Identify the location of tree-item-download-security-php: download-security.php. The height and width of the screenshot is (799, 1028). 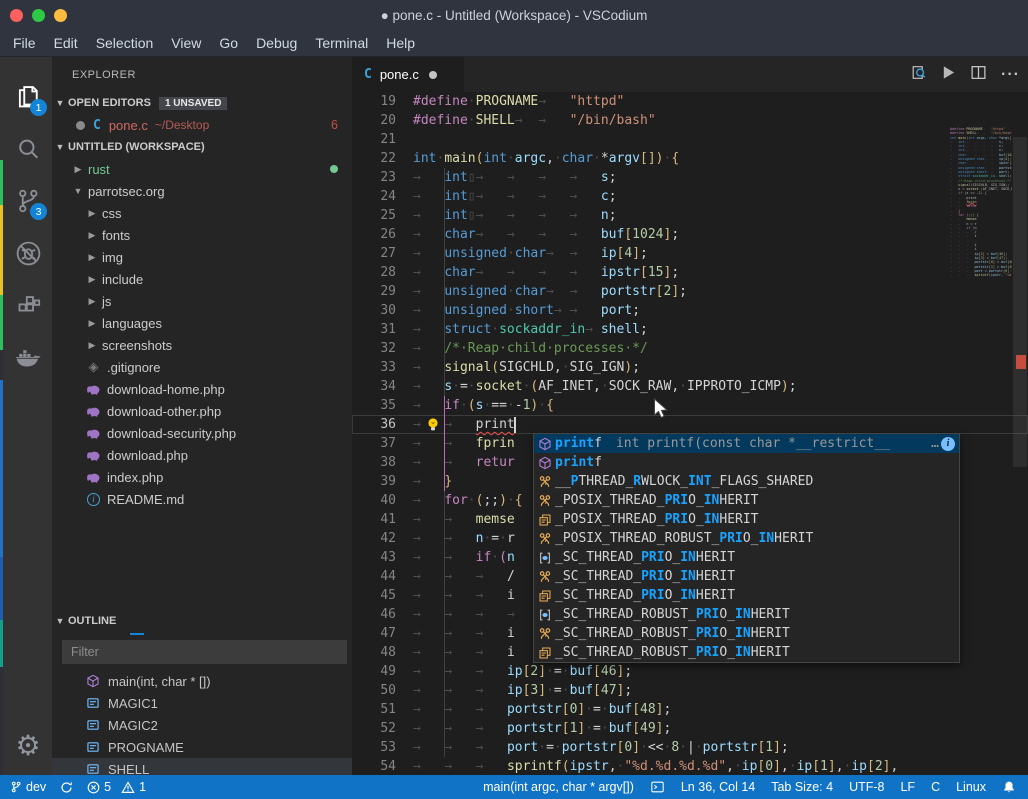
(202, 433).